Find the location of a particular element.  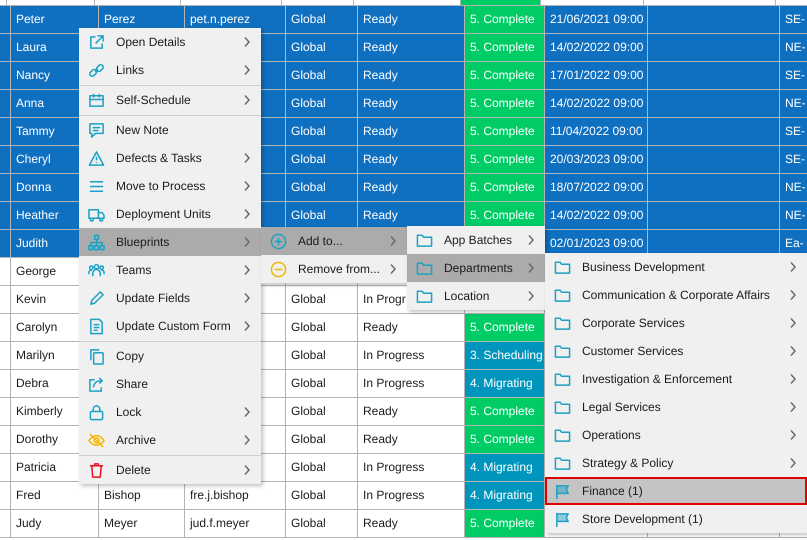

stage-cell: 3. Scheduling is located at coordinates (505, 356).